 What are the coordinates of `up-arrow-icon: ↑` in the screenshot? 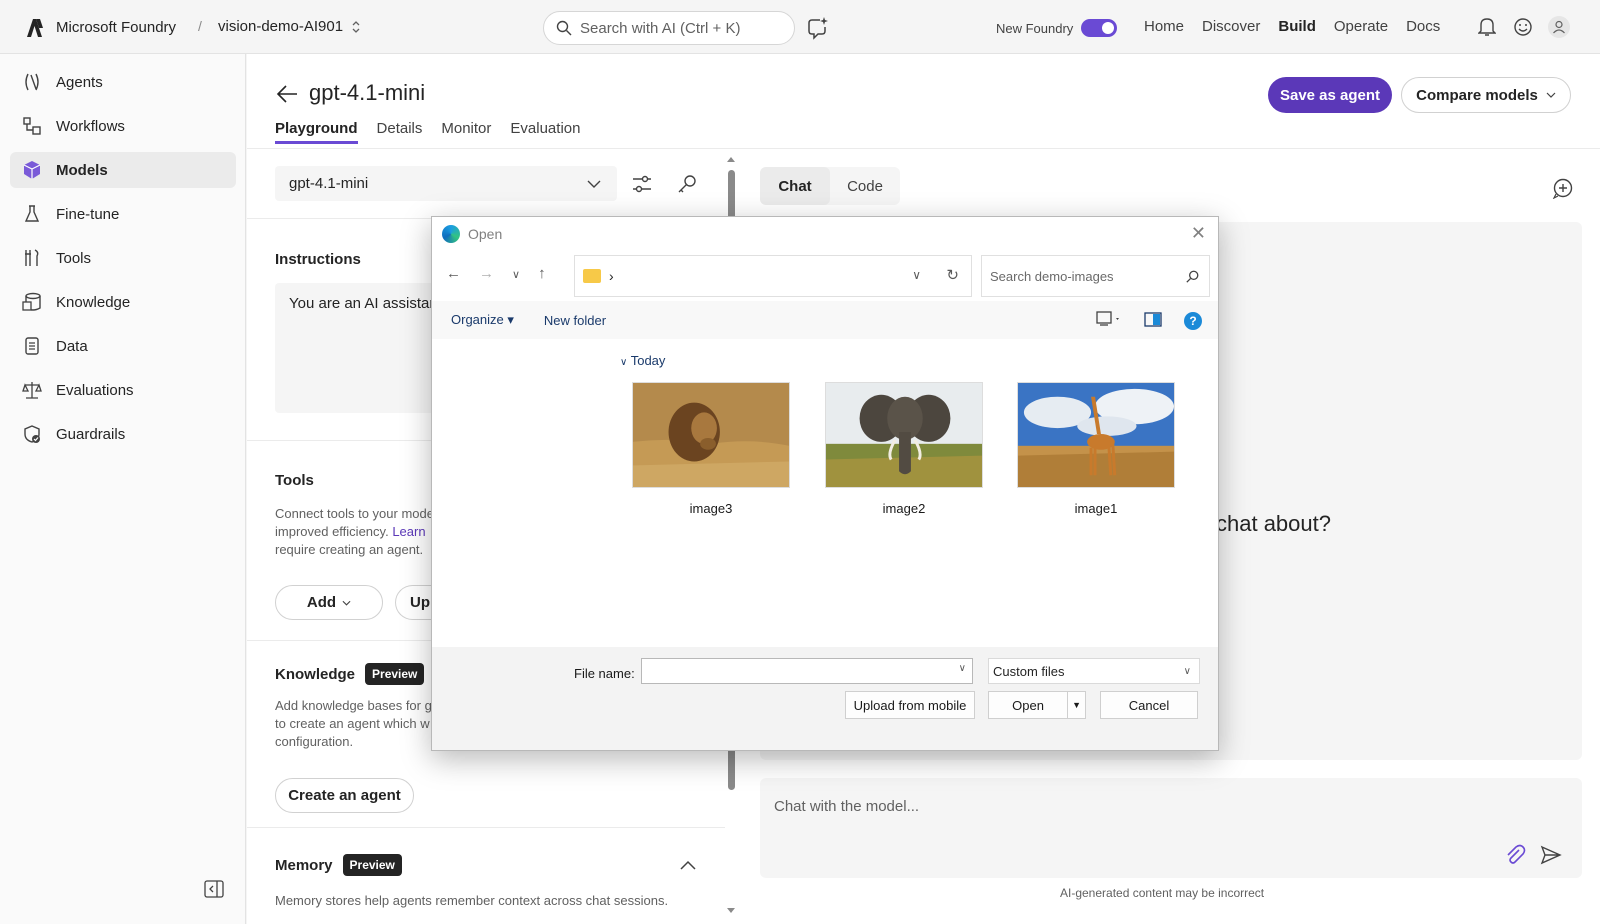 It's located at (542, 273).